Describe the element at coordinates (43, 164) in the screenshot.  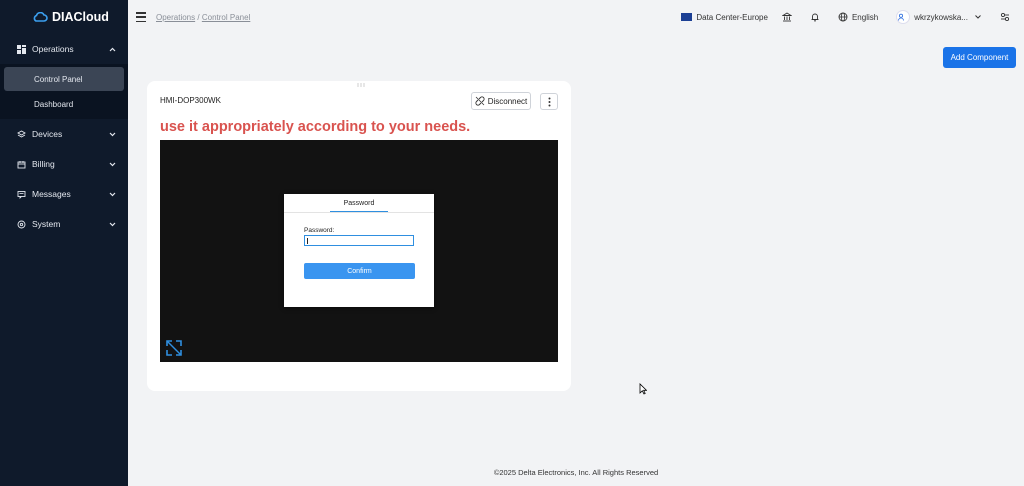
I see `sidebar-group-label: Billing` at that location.